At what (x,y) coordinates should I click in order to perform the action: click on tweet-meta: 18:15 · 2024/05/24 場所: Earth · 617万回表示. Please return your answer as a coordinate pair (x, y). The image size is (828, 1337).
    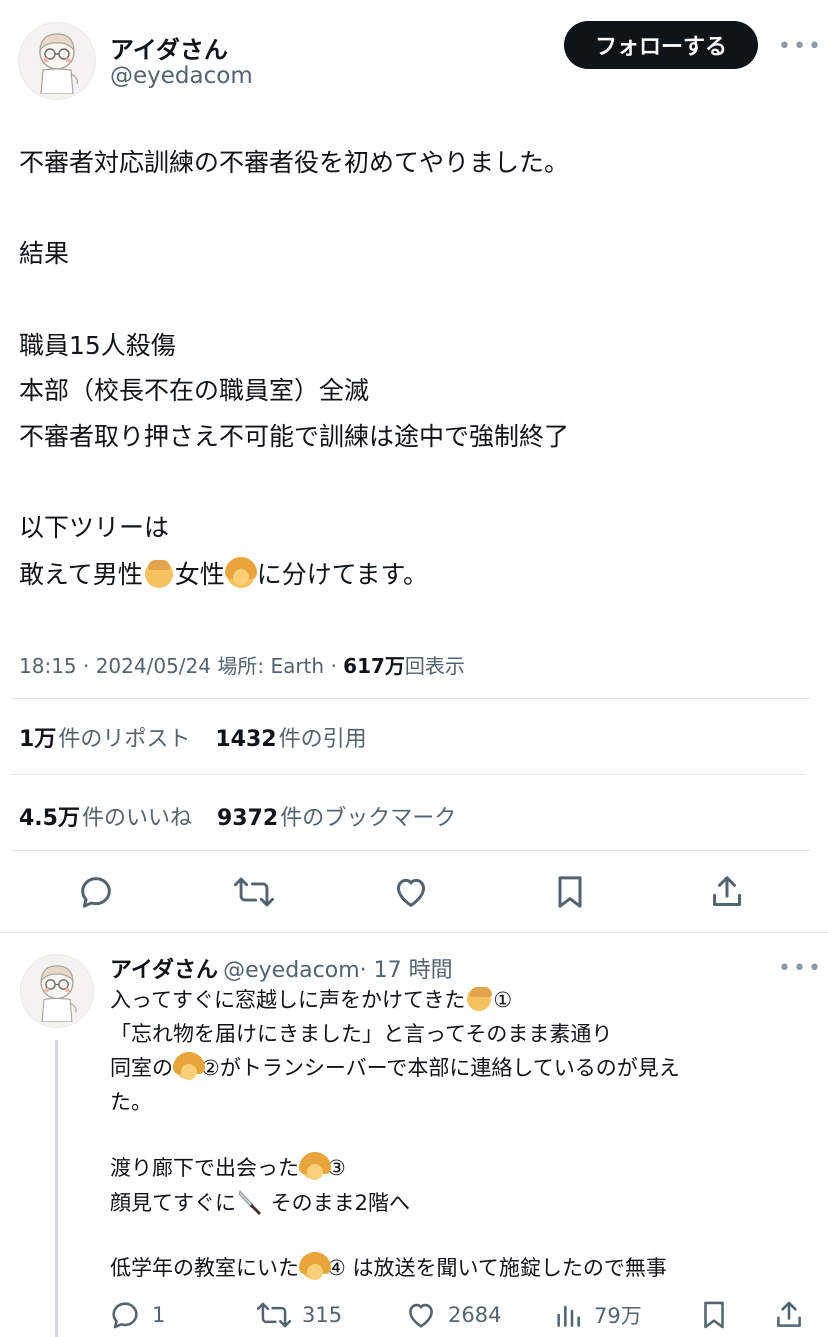
    Looking at the image, I should click on (242, 664).